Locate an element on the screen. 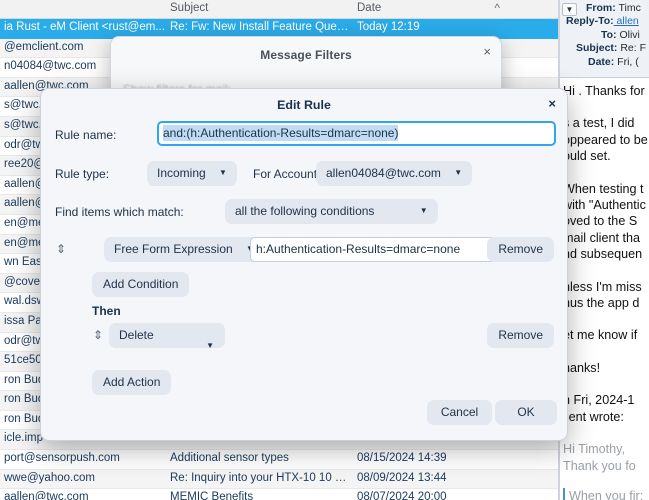 The height and width of the screenshot is (500, 649). rule-type-dropdown: Incoming ▼ is located at coordinates (192, 173).